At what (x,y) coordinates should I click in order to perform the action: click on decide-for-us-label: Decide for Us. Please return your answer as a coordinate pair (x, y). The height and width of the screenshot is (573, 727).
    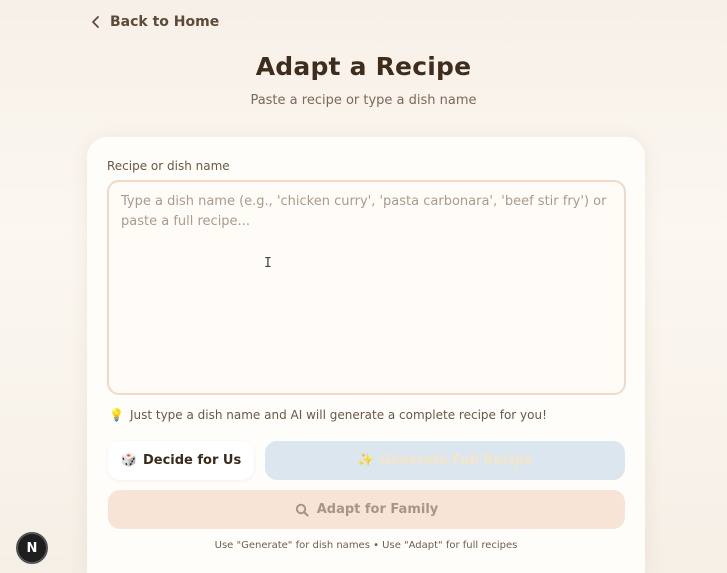
    Looking at the image, I should click on (192, 460).